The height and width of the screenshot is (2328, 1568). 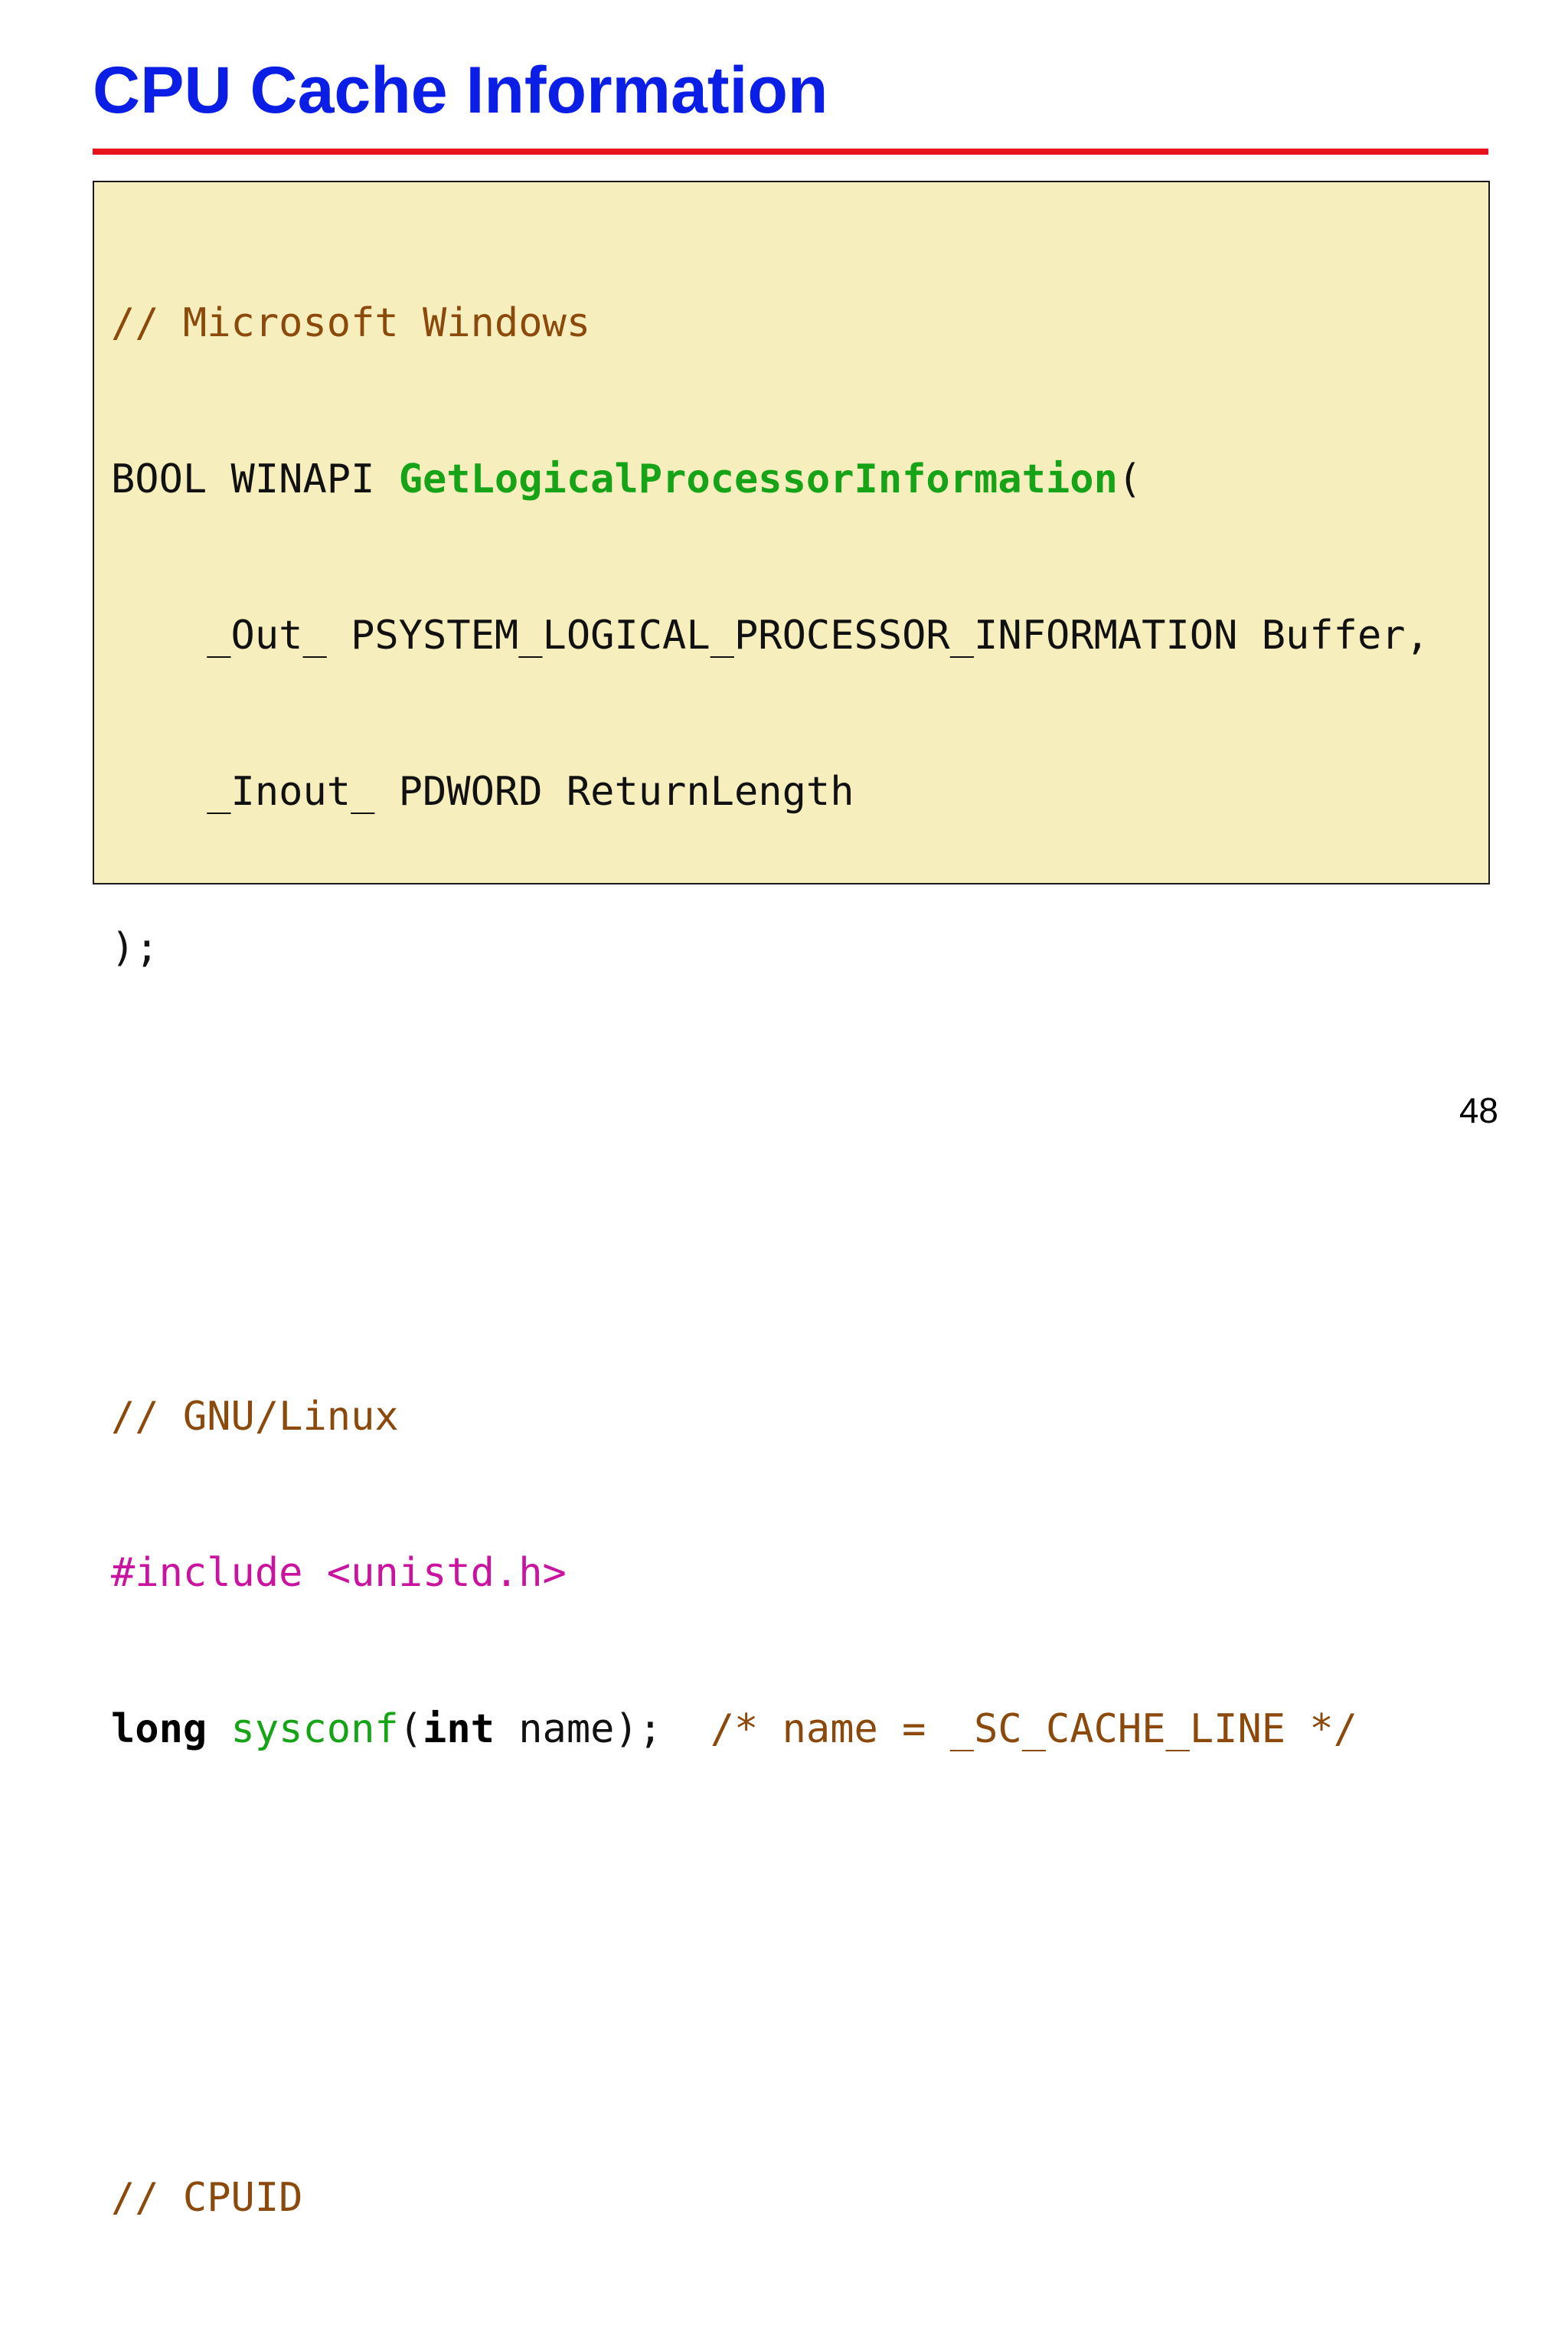 I want to click on linux-comment: // GNU/Linux, so click(x=255, y=1417).